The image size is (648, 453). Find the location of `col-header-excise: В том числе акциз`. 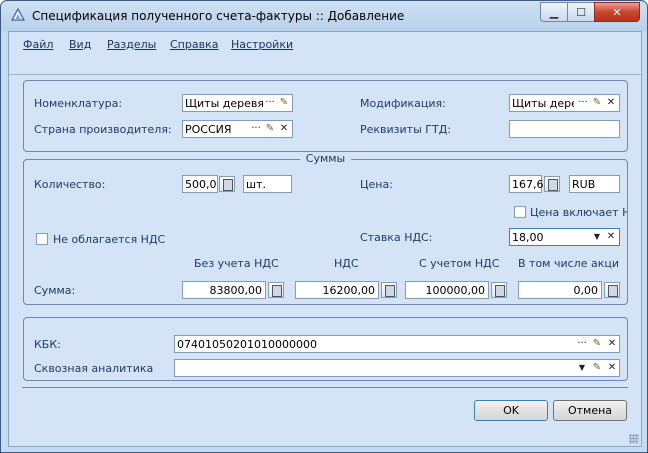

col-header-excise: В том числе акциз is located at coordinates (568, 263).